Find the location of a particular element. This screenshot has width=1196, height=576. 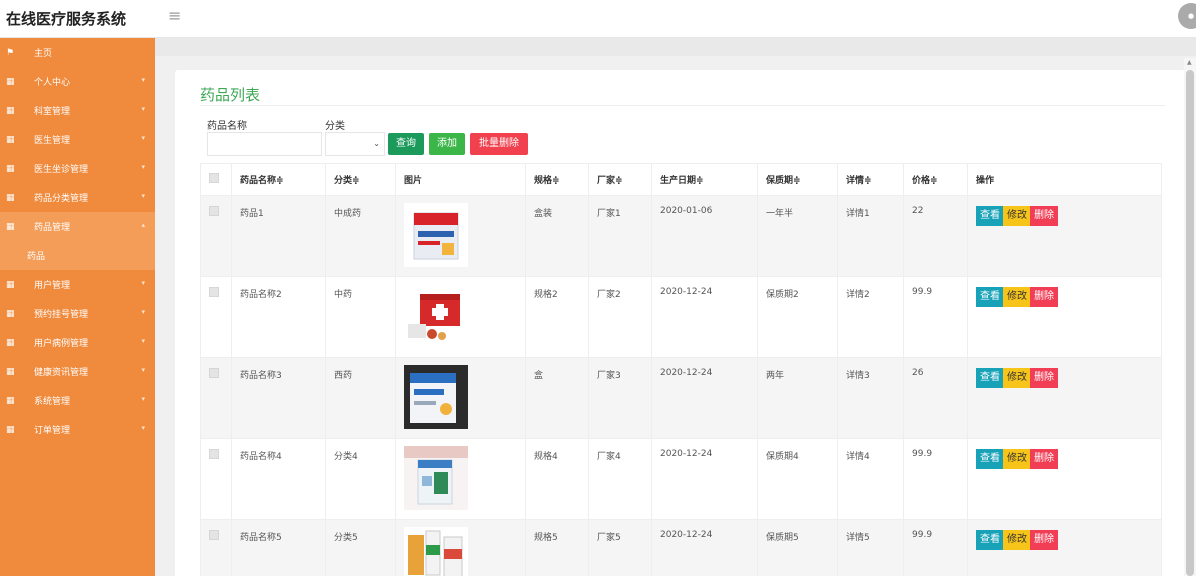

cell-detail: 详情4 is located at coordinates (870, 479).